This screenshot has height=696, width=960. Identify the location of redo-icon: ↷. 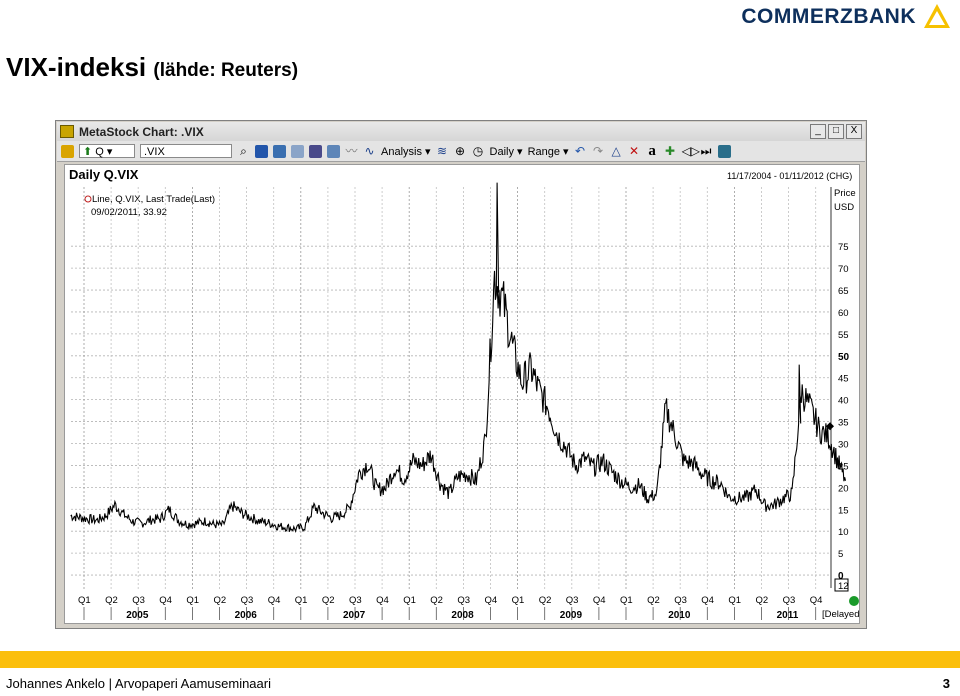
(598, 151).